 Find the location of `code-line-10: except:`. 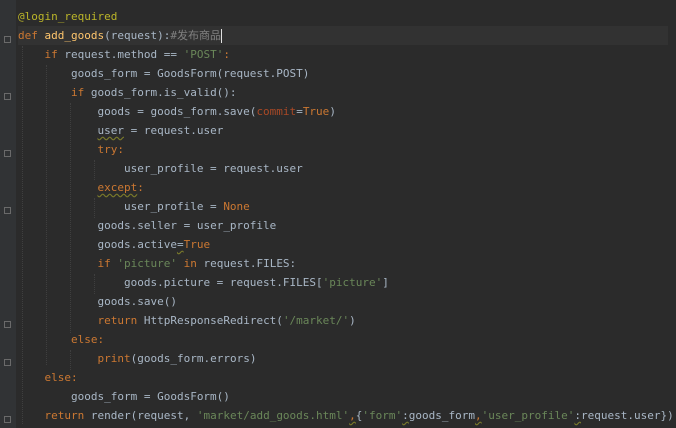

code-line-10: except: is located at coordinates (343, 187).